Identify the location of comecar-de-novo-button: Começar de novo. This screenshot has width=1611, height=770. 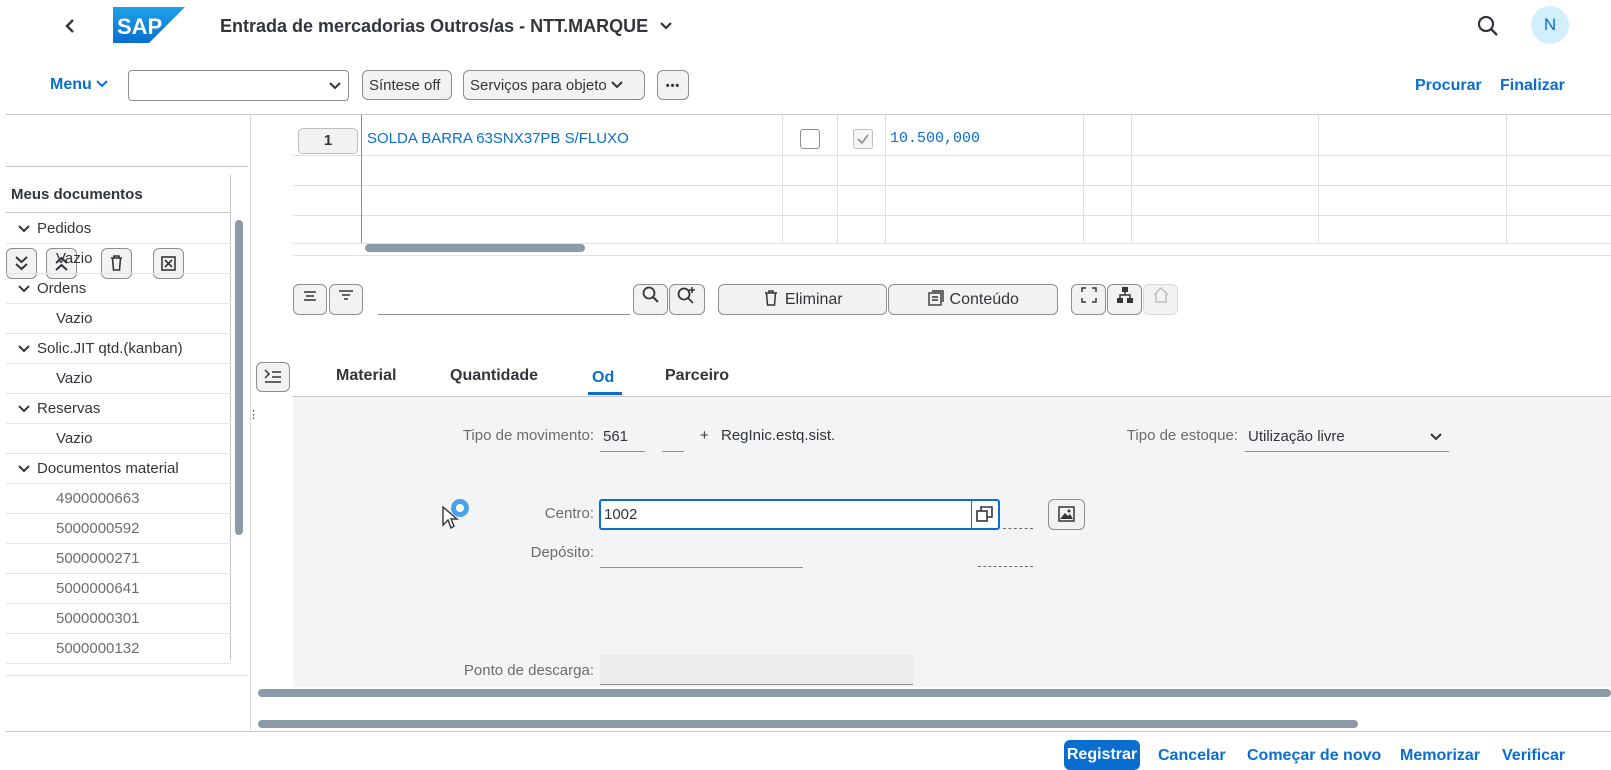
(1314, 756).